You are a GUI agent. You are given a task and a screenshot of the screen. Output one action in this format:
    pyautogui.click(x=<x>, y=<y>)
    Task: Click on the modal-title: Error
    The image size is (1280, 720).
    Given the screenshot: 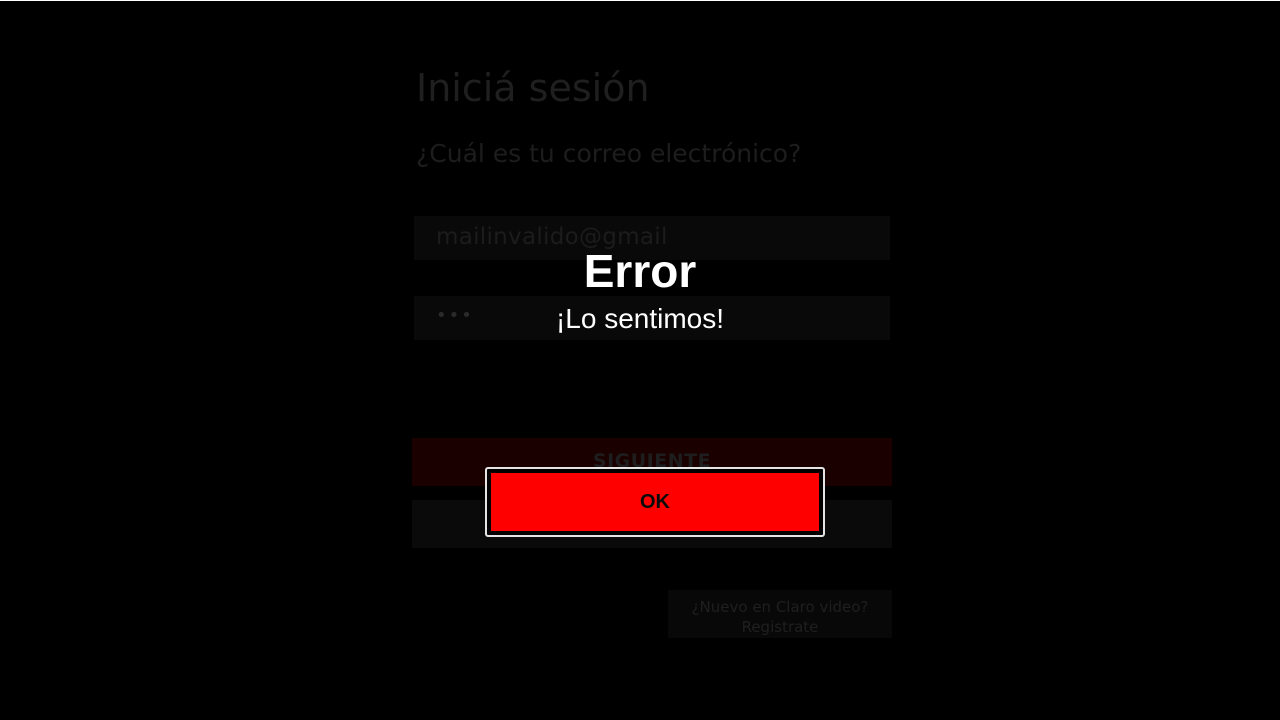 What is the action you would take?
    pyautogui.click(x=640, y=271)
    